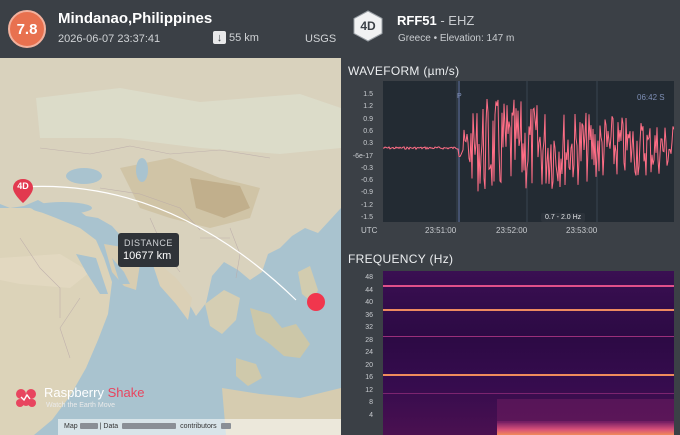 The width and height of the screenshot is (680, 435). Describe the element at coordinates (219, 37) in the screenshot. I see `arrow-down-icon: ↓` at that location.